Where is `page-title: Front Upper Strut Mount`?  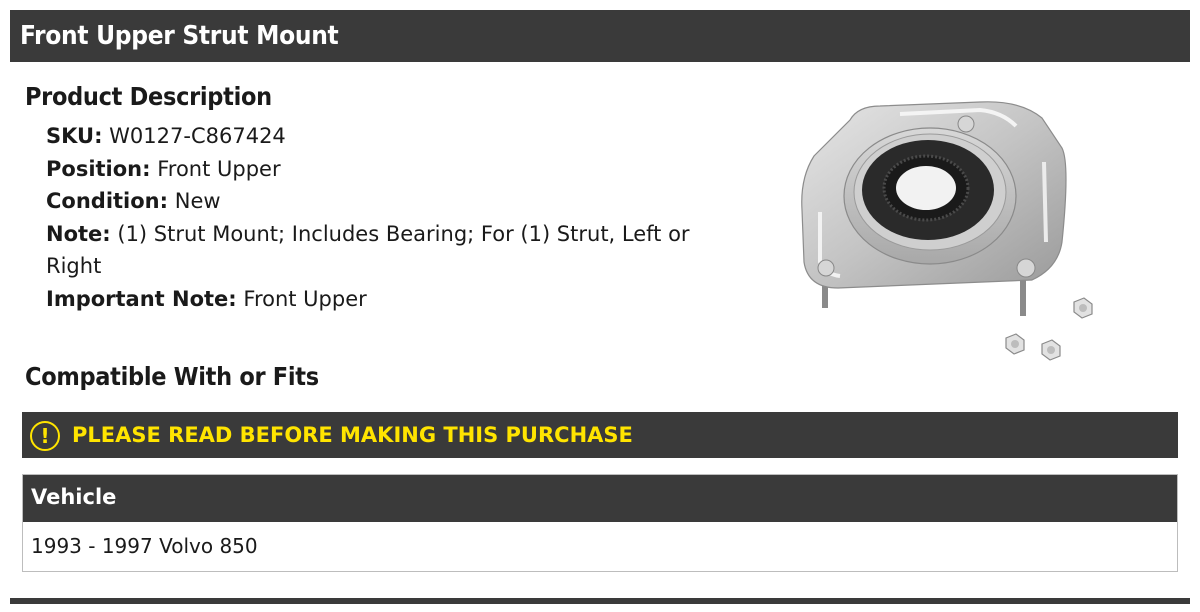
page-title: Front Upper Strut Mount is located at coordinates (179, 36).